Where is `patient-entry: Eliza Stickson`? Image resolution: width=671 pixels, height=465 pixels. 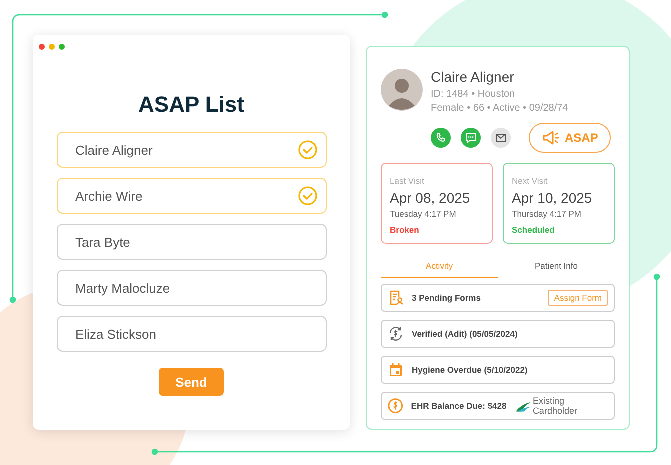
patient-entry: Eliza Stickson is located at coordinates (191, 334).